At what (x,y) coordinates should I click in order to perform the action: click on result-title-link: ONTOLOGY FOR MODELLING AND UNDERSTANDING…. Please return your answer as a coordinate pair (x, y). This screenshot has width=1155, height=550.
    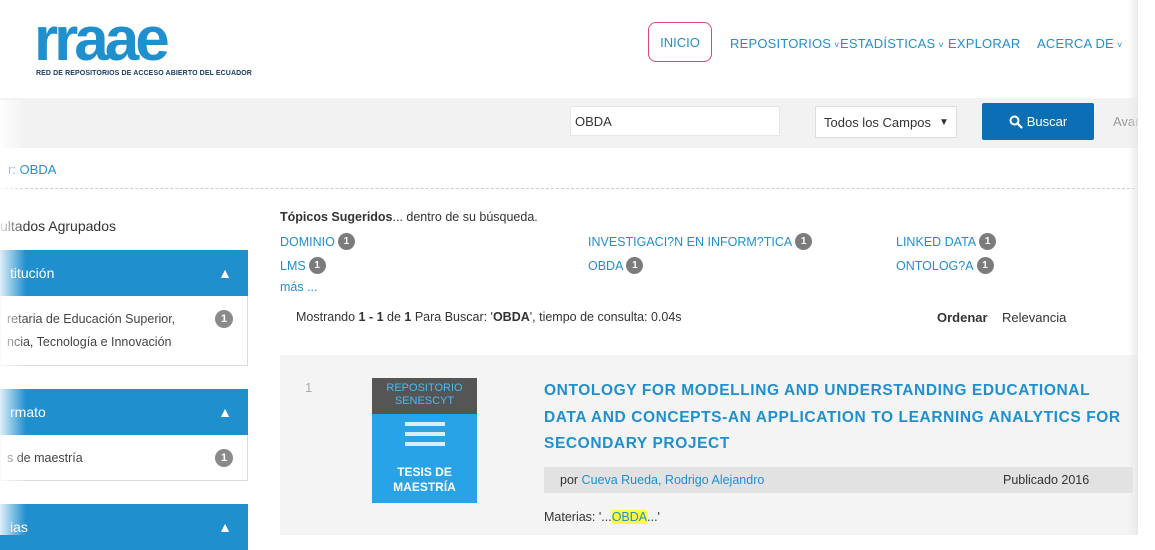
    Looking at the image, I should click on (834, 418).